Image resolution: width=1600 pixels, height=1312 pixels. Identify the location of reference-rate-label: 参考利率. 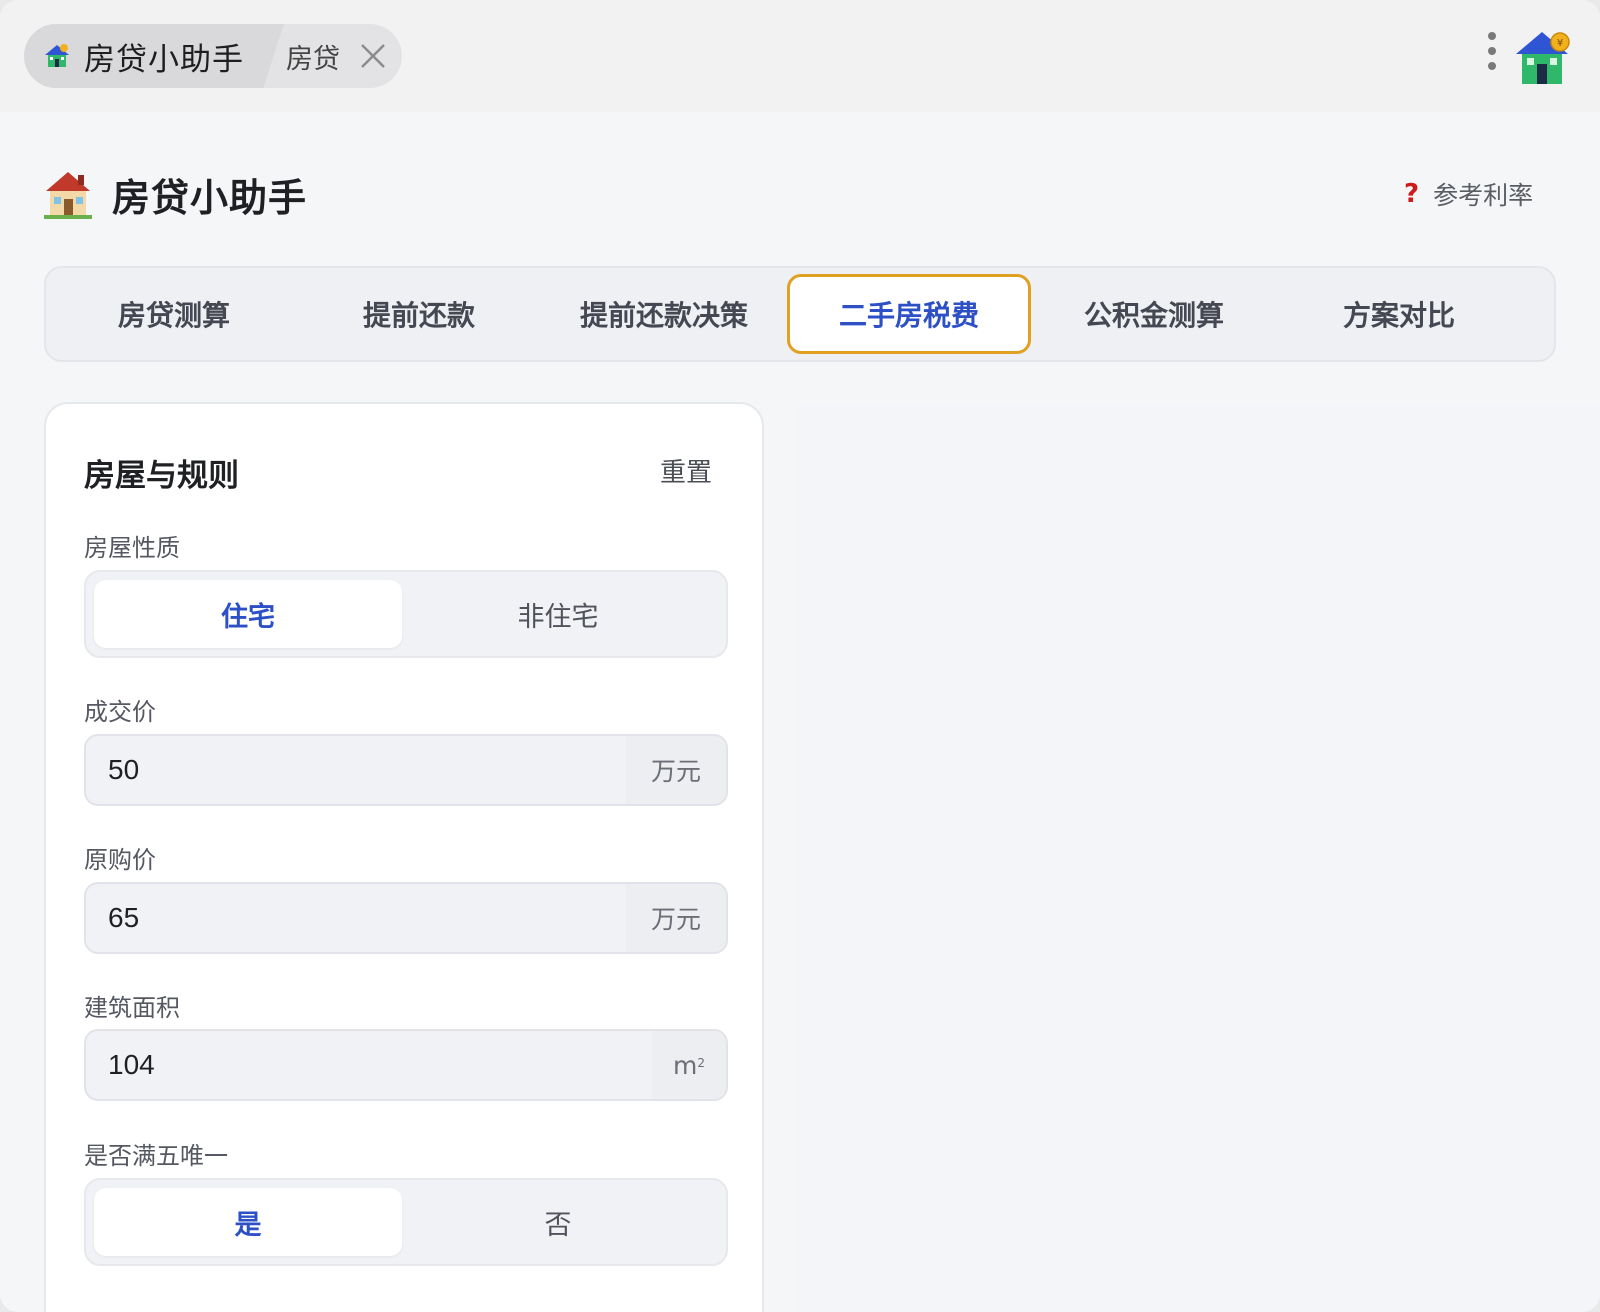
(1483, 195).